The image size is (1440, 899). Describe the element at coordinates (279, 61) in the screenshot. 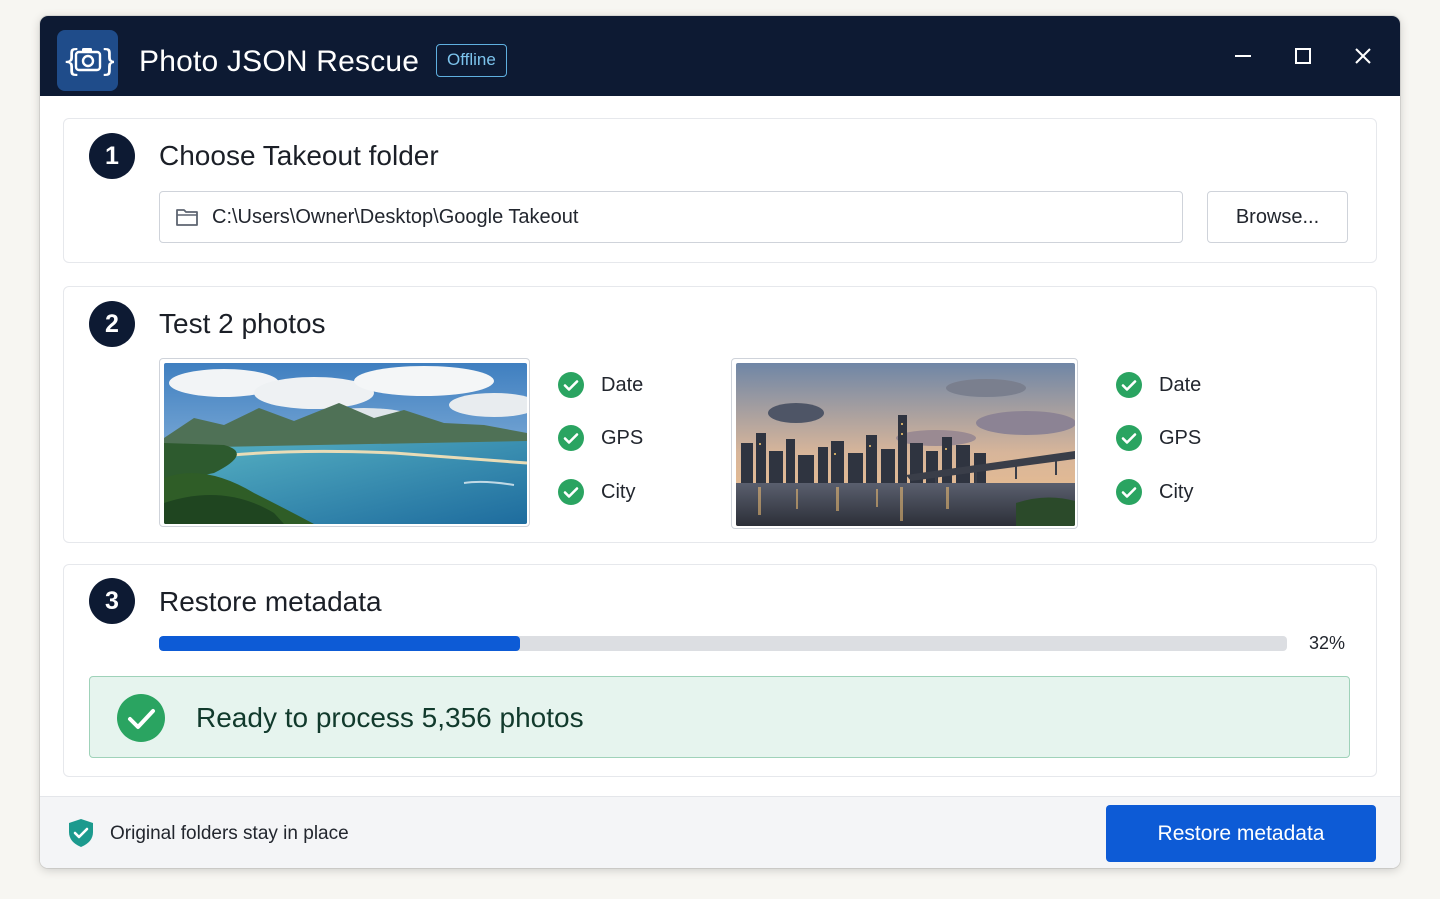

I see `app-title: Photo JSON Rescue` at that location.